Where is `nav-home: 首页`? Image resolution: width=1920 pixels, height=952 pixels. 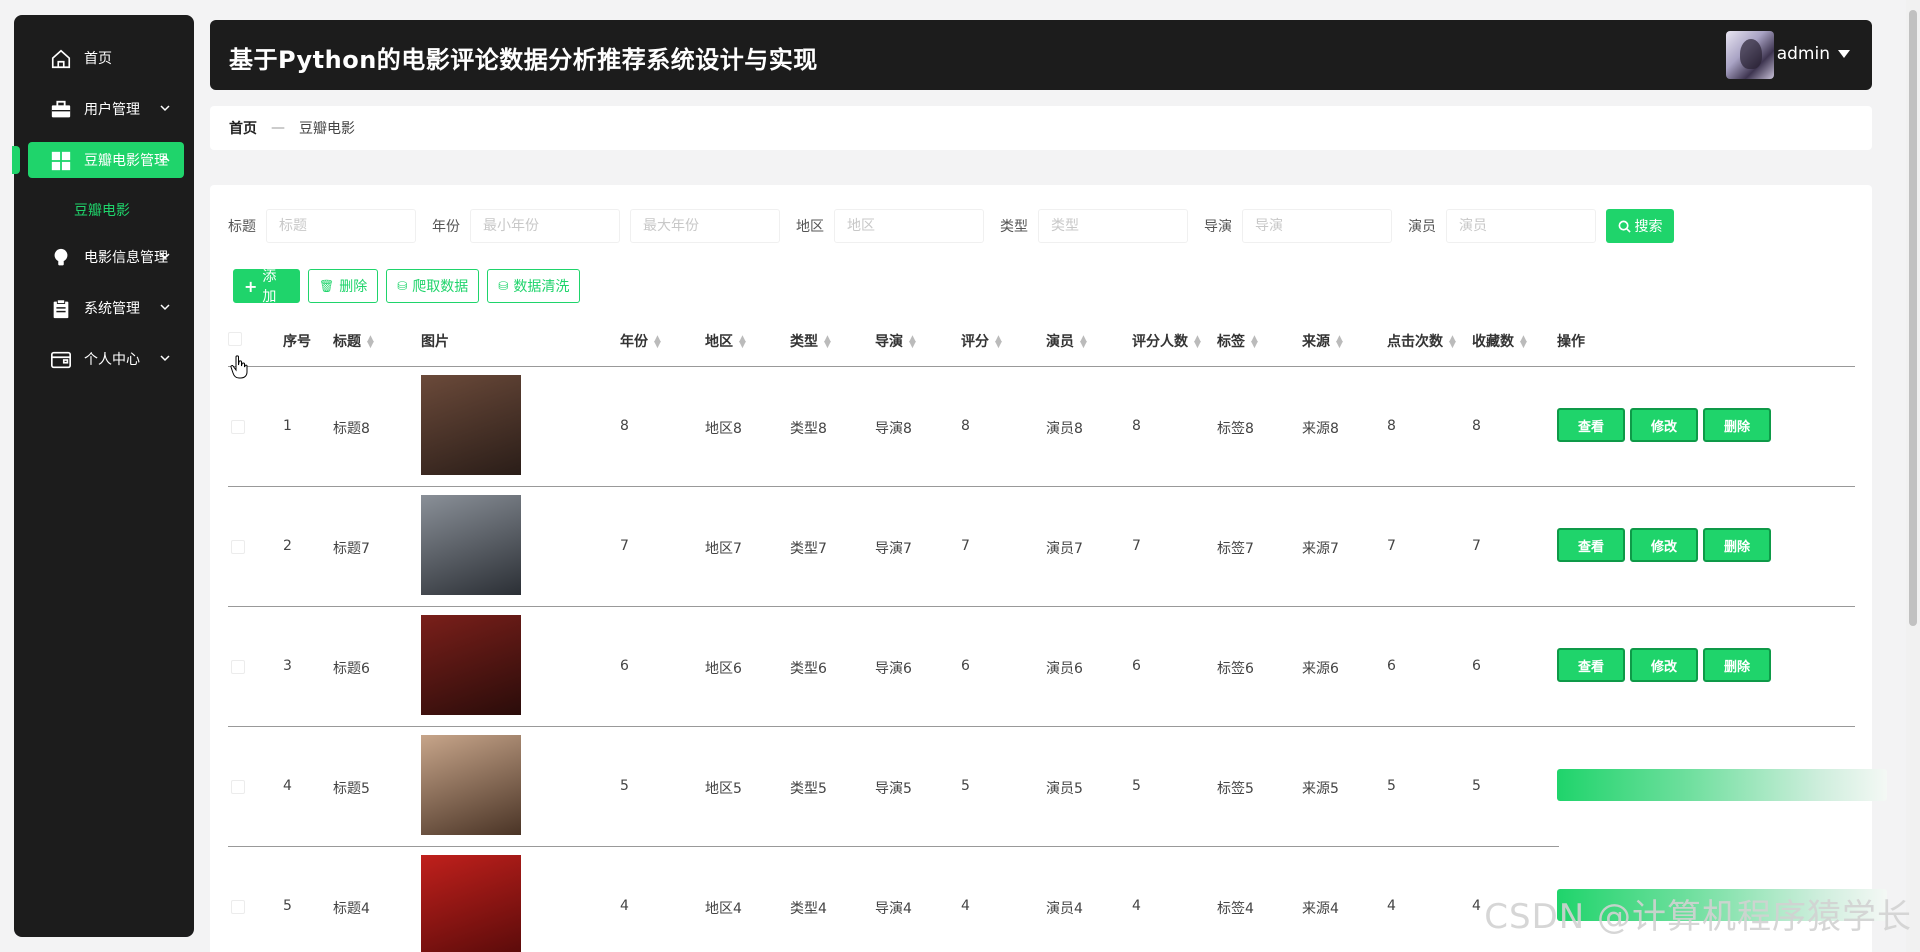
nav-home: 首页 is located at coordinates (106, 58).